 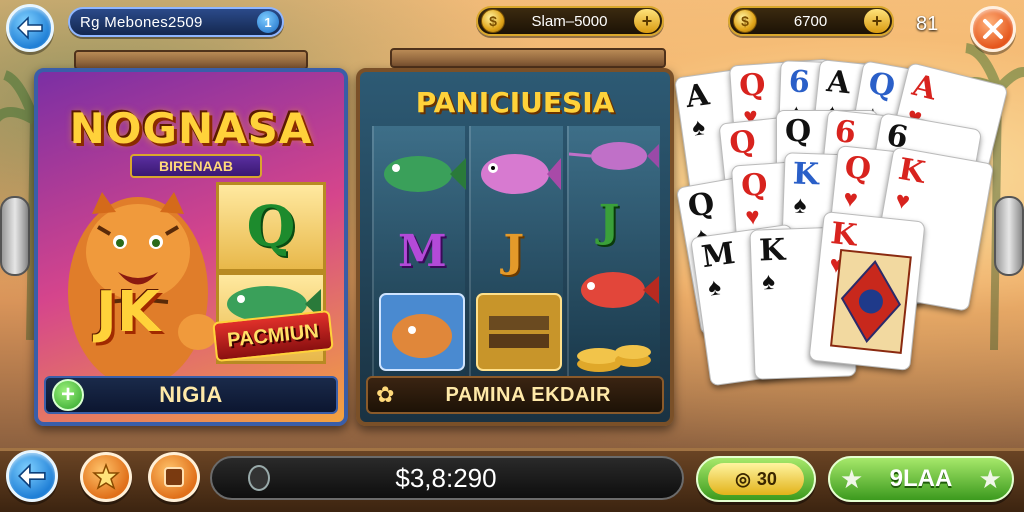 I want to click on add-currency-1-button: +, so click(x=647, y=21).